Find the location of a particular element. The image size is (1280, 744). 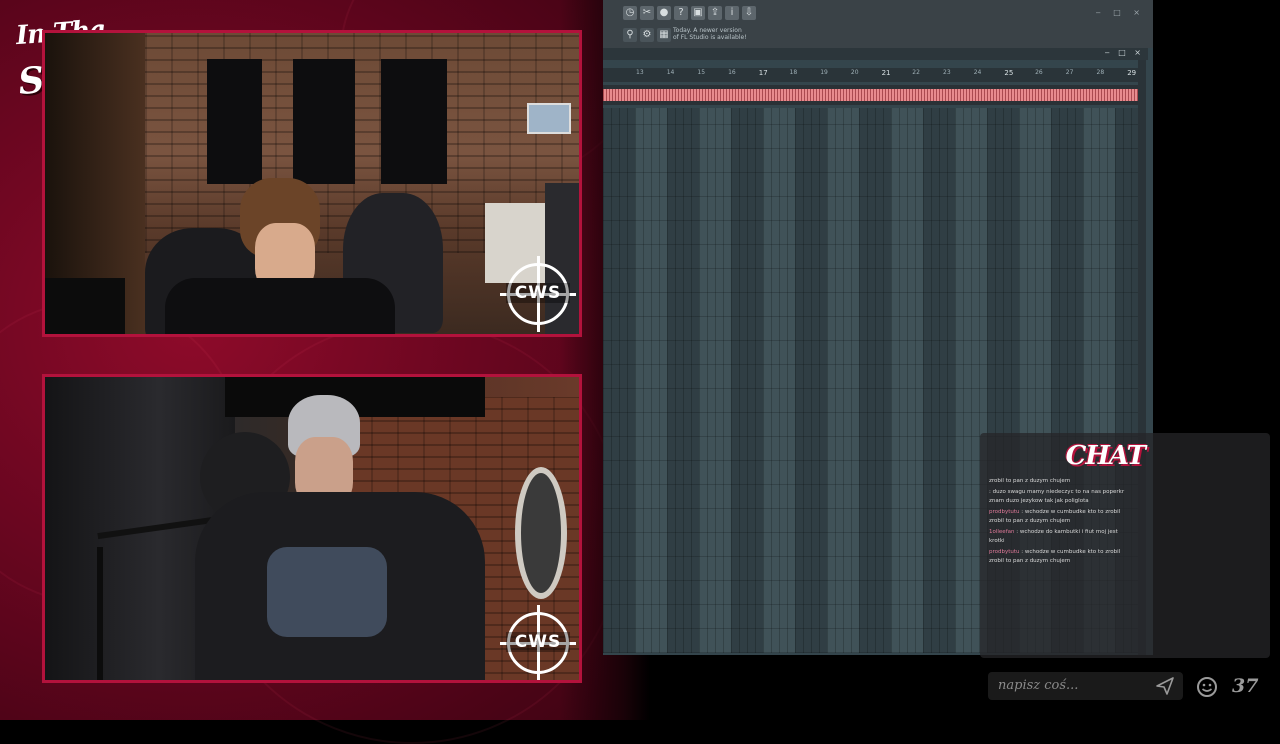

ruler-tick: 25 is located at coordinates (1009, 73).